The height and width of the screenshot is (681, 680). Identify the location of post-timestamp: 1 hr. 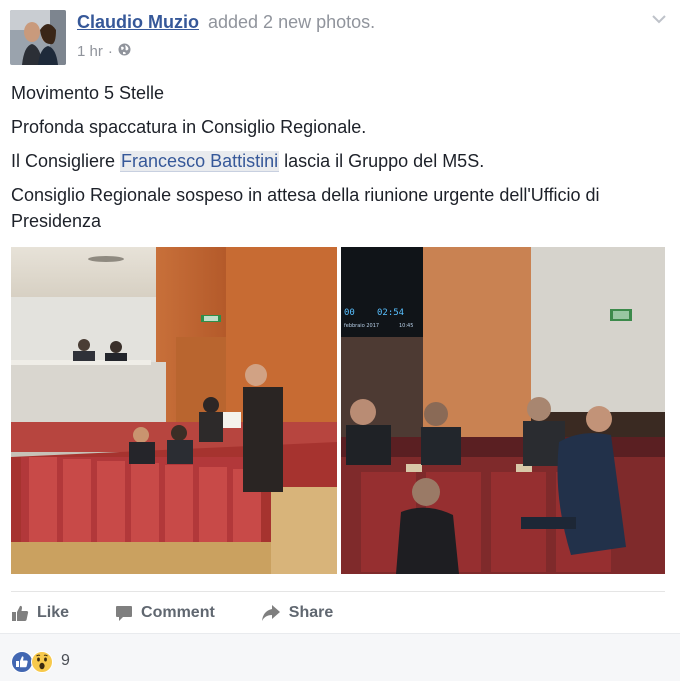
(90, 51).